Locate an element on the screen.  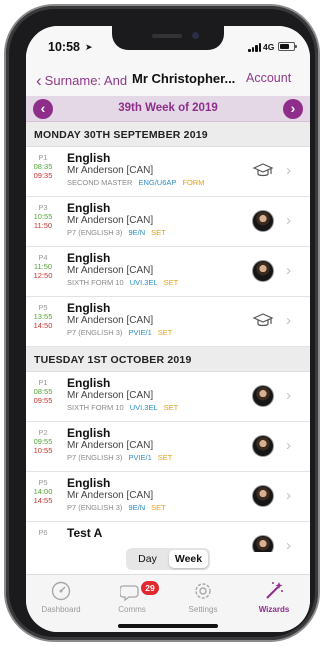
tab-settings: Settings is located at coordinates (203, 596).